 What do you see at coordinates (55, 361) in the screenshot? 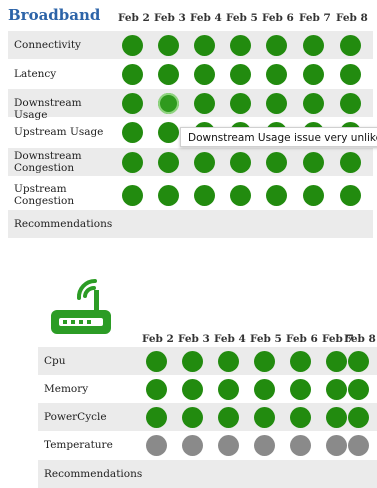
I see `row-label: Cpu` at bounding box center [55, 361].